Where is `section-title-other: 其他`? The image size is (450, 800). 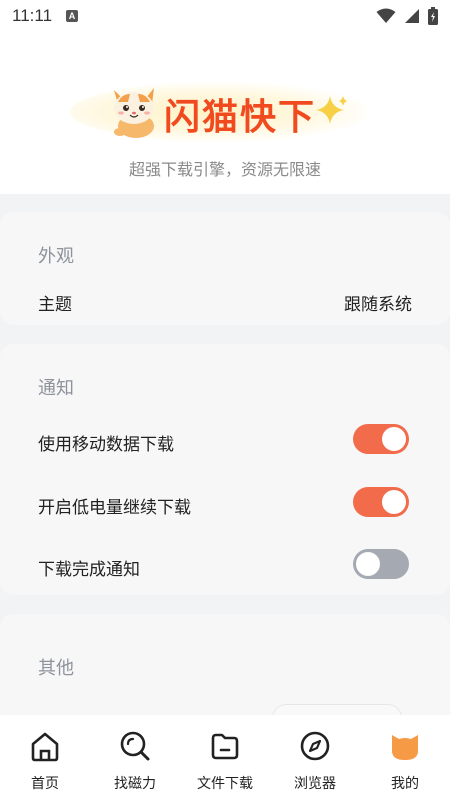
section-title-other: 其他 is located at coordinates (56, 668).